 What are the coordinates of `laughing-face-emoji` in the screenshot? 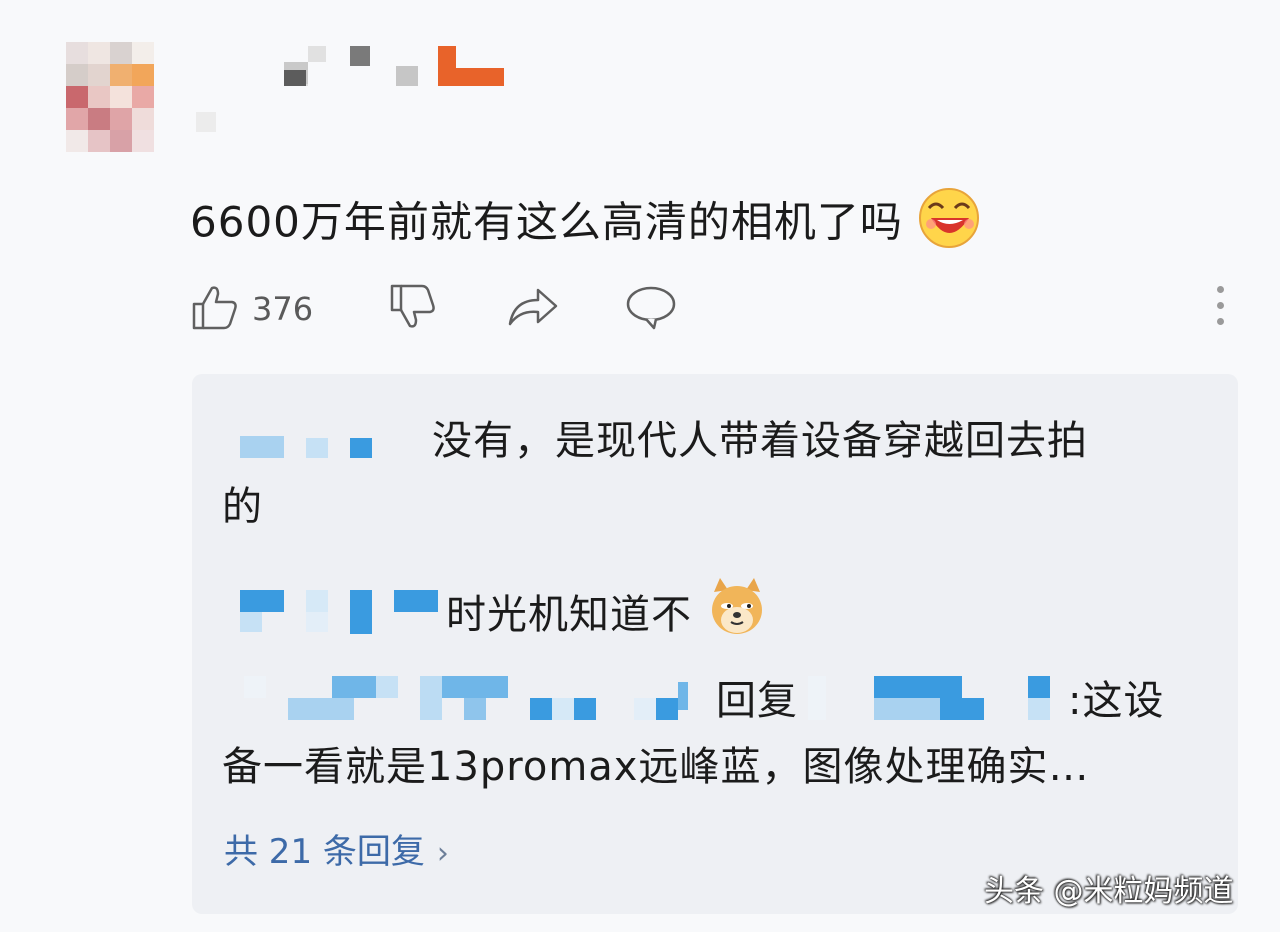 It's located at (949, 225).